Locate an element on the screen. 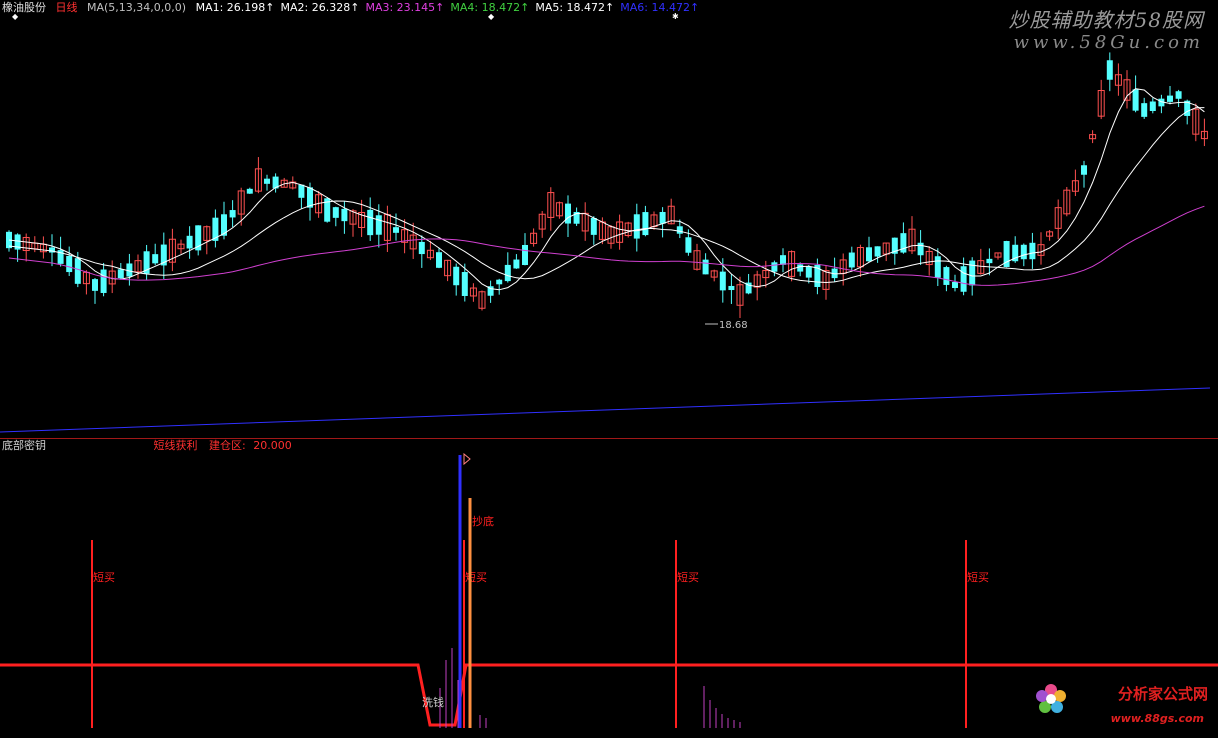 This screenshot has width=1218, height=738. indicator-name: 短线获利 is located at coordinates (175, 445).